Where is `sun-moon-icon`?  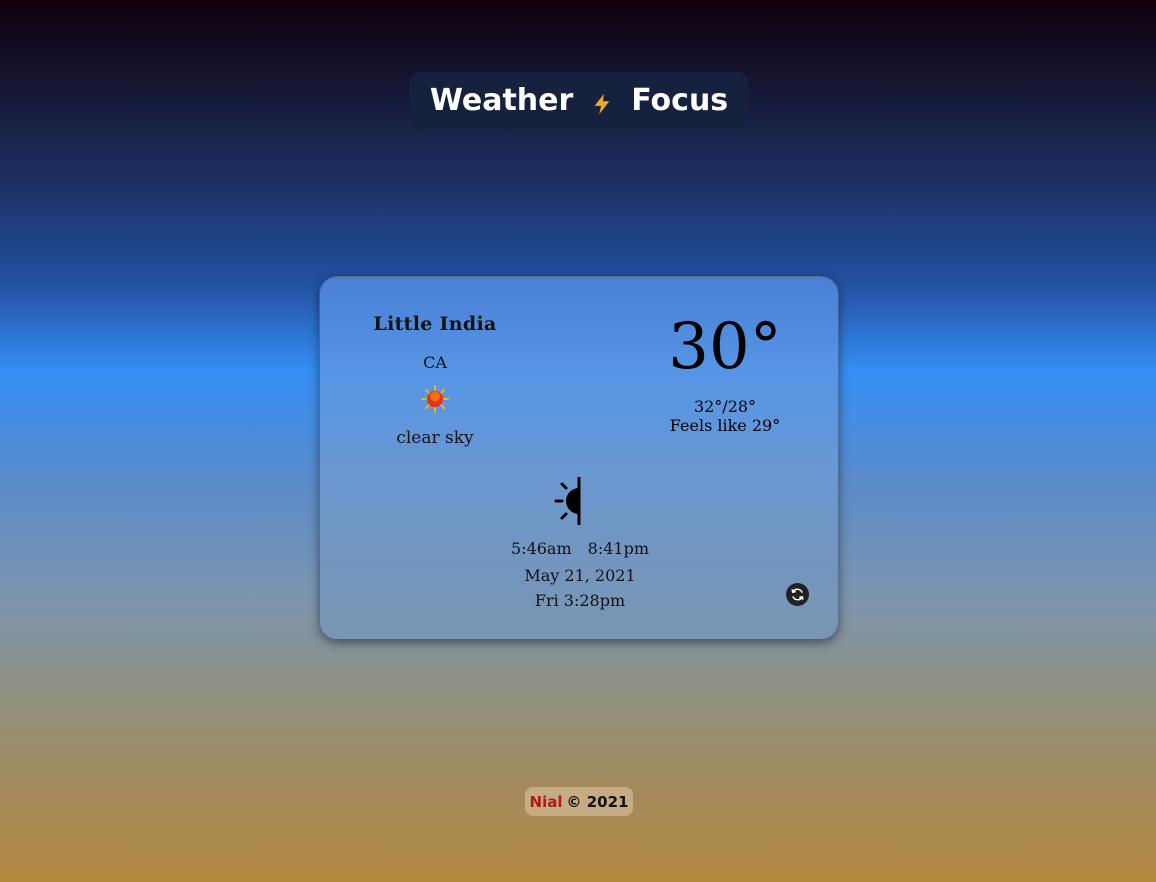 sun-moon-icon is located at coordinates (579, 501).